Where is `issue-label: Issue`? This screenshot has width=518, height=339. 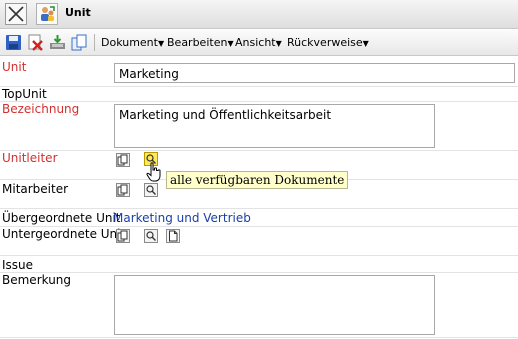 issue-label: Issue is located at coordinates (18, 265).